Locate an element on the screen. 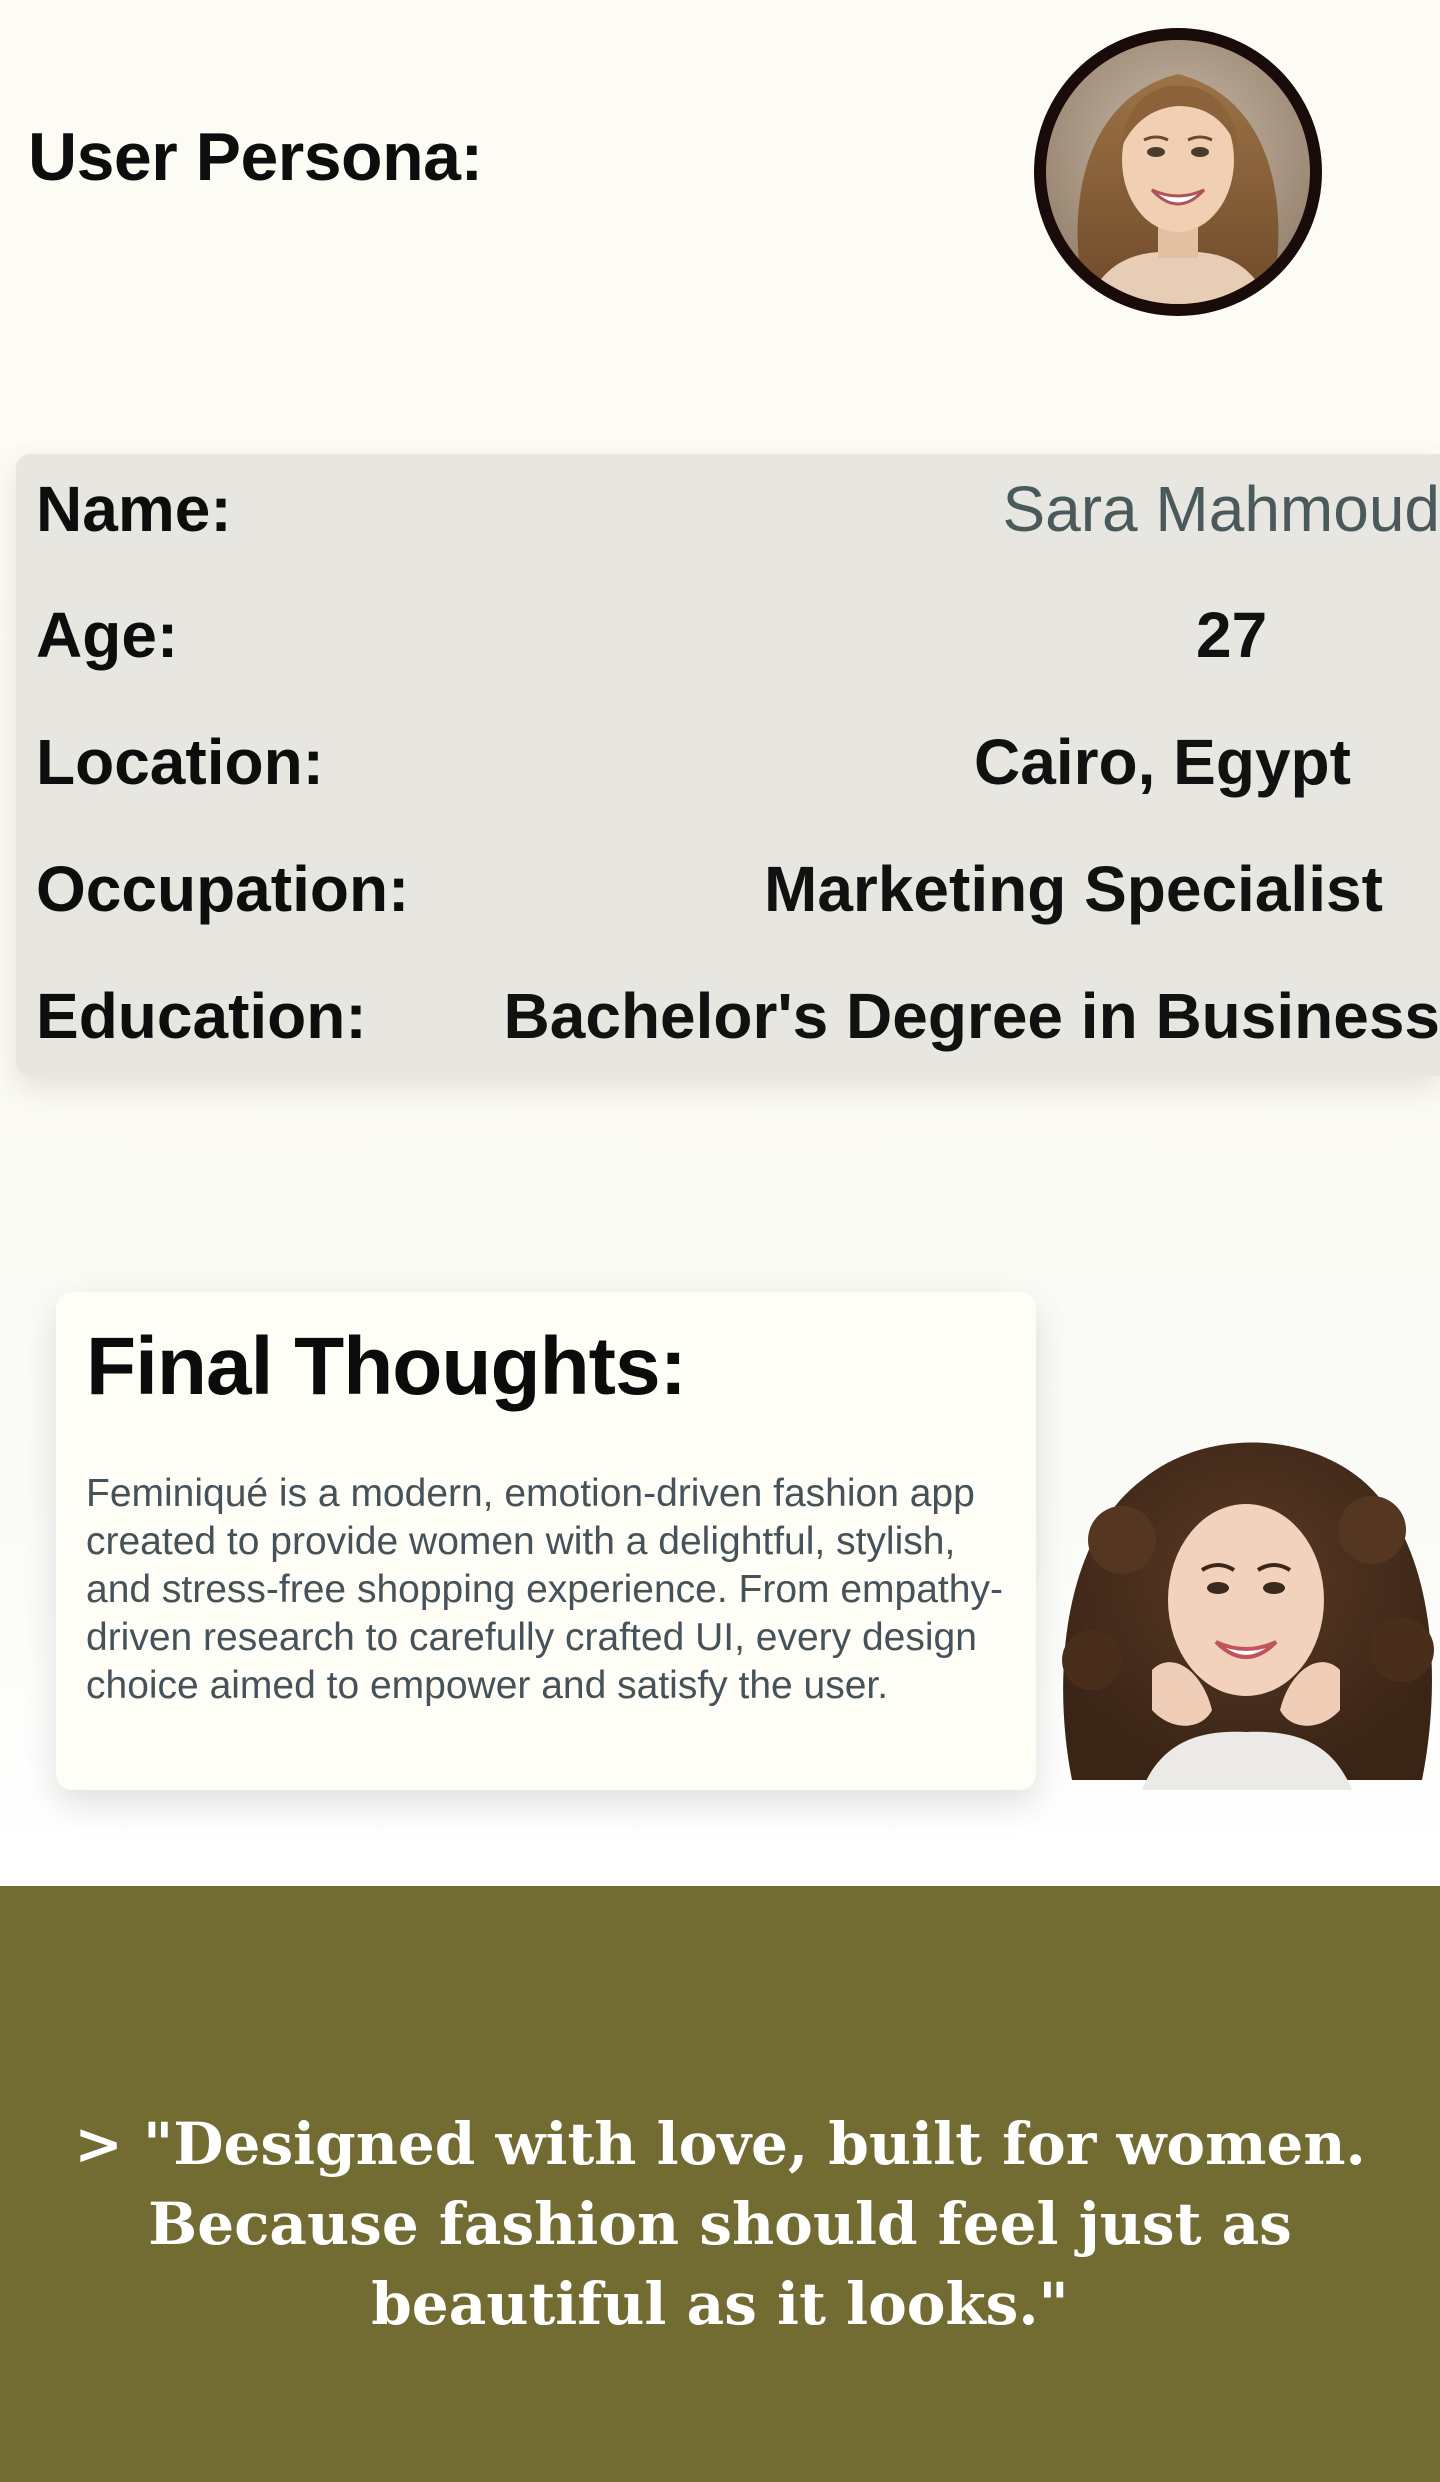 The image size is (1440, 2482). persona-heading: User Persona: is located at coordinates (255, 157).